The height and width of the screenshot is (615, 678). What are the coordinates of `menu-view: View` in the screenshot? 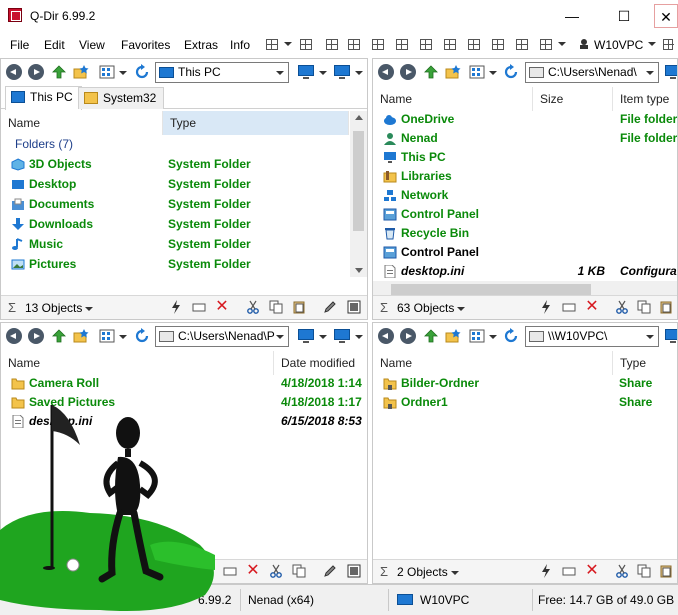 It's located at (92, 45).